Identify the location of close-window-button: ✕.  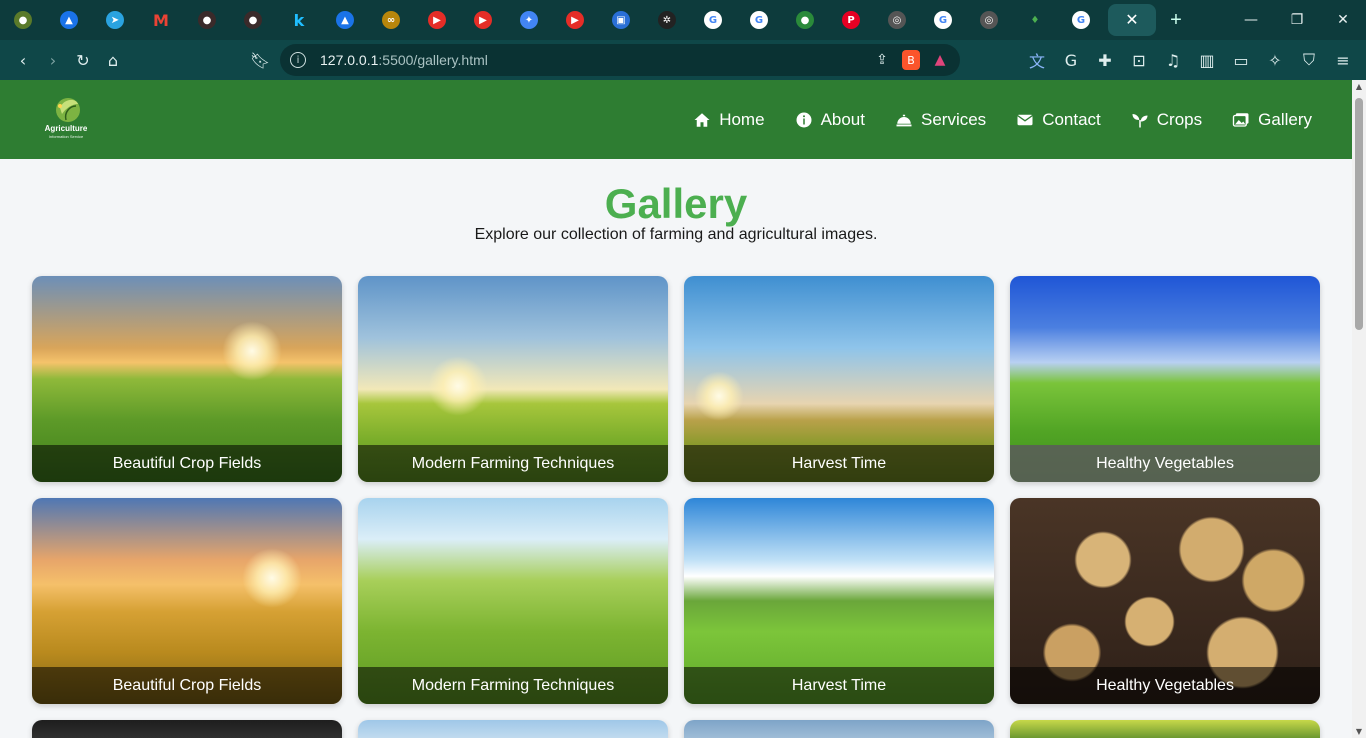
(1343, 20).